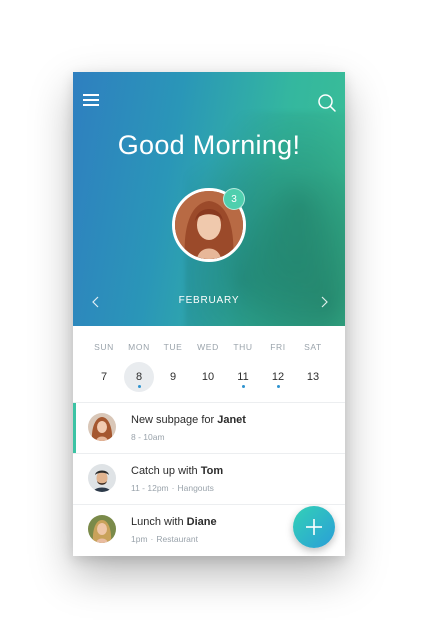 The image size is (422, 634). I want to click on event-location: Restaurant, so click(177, 539).